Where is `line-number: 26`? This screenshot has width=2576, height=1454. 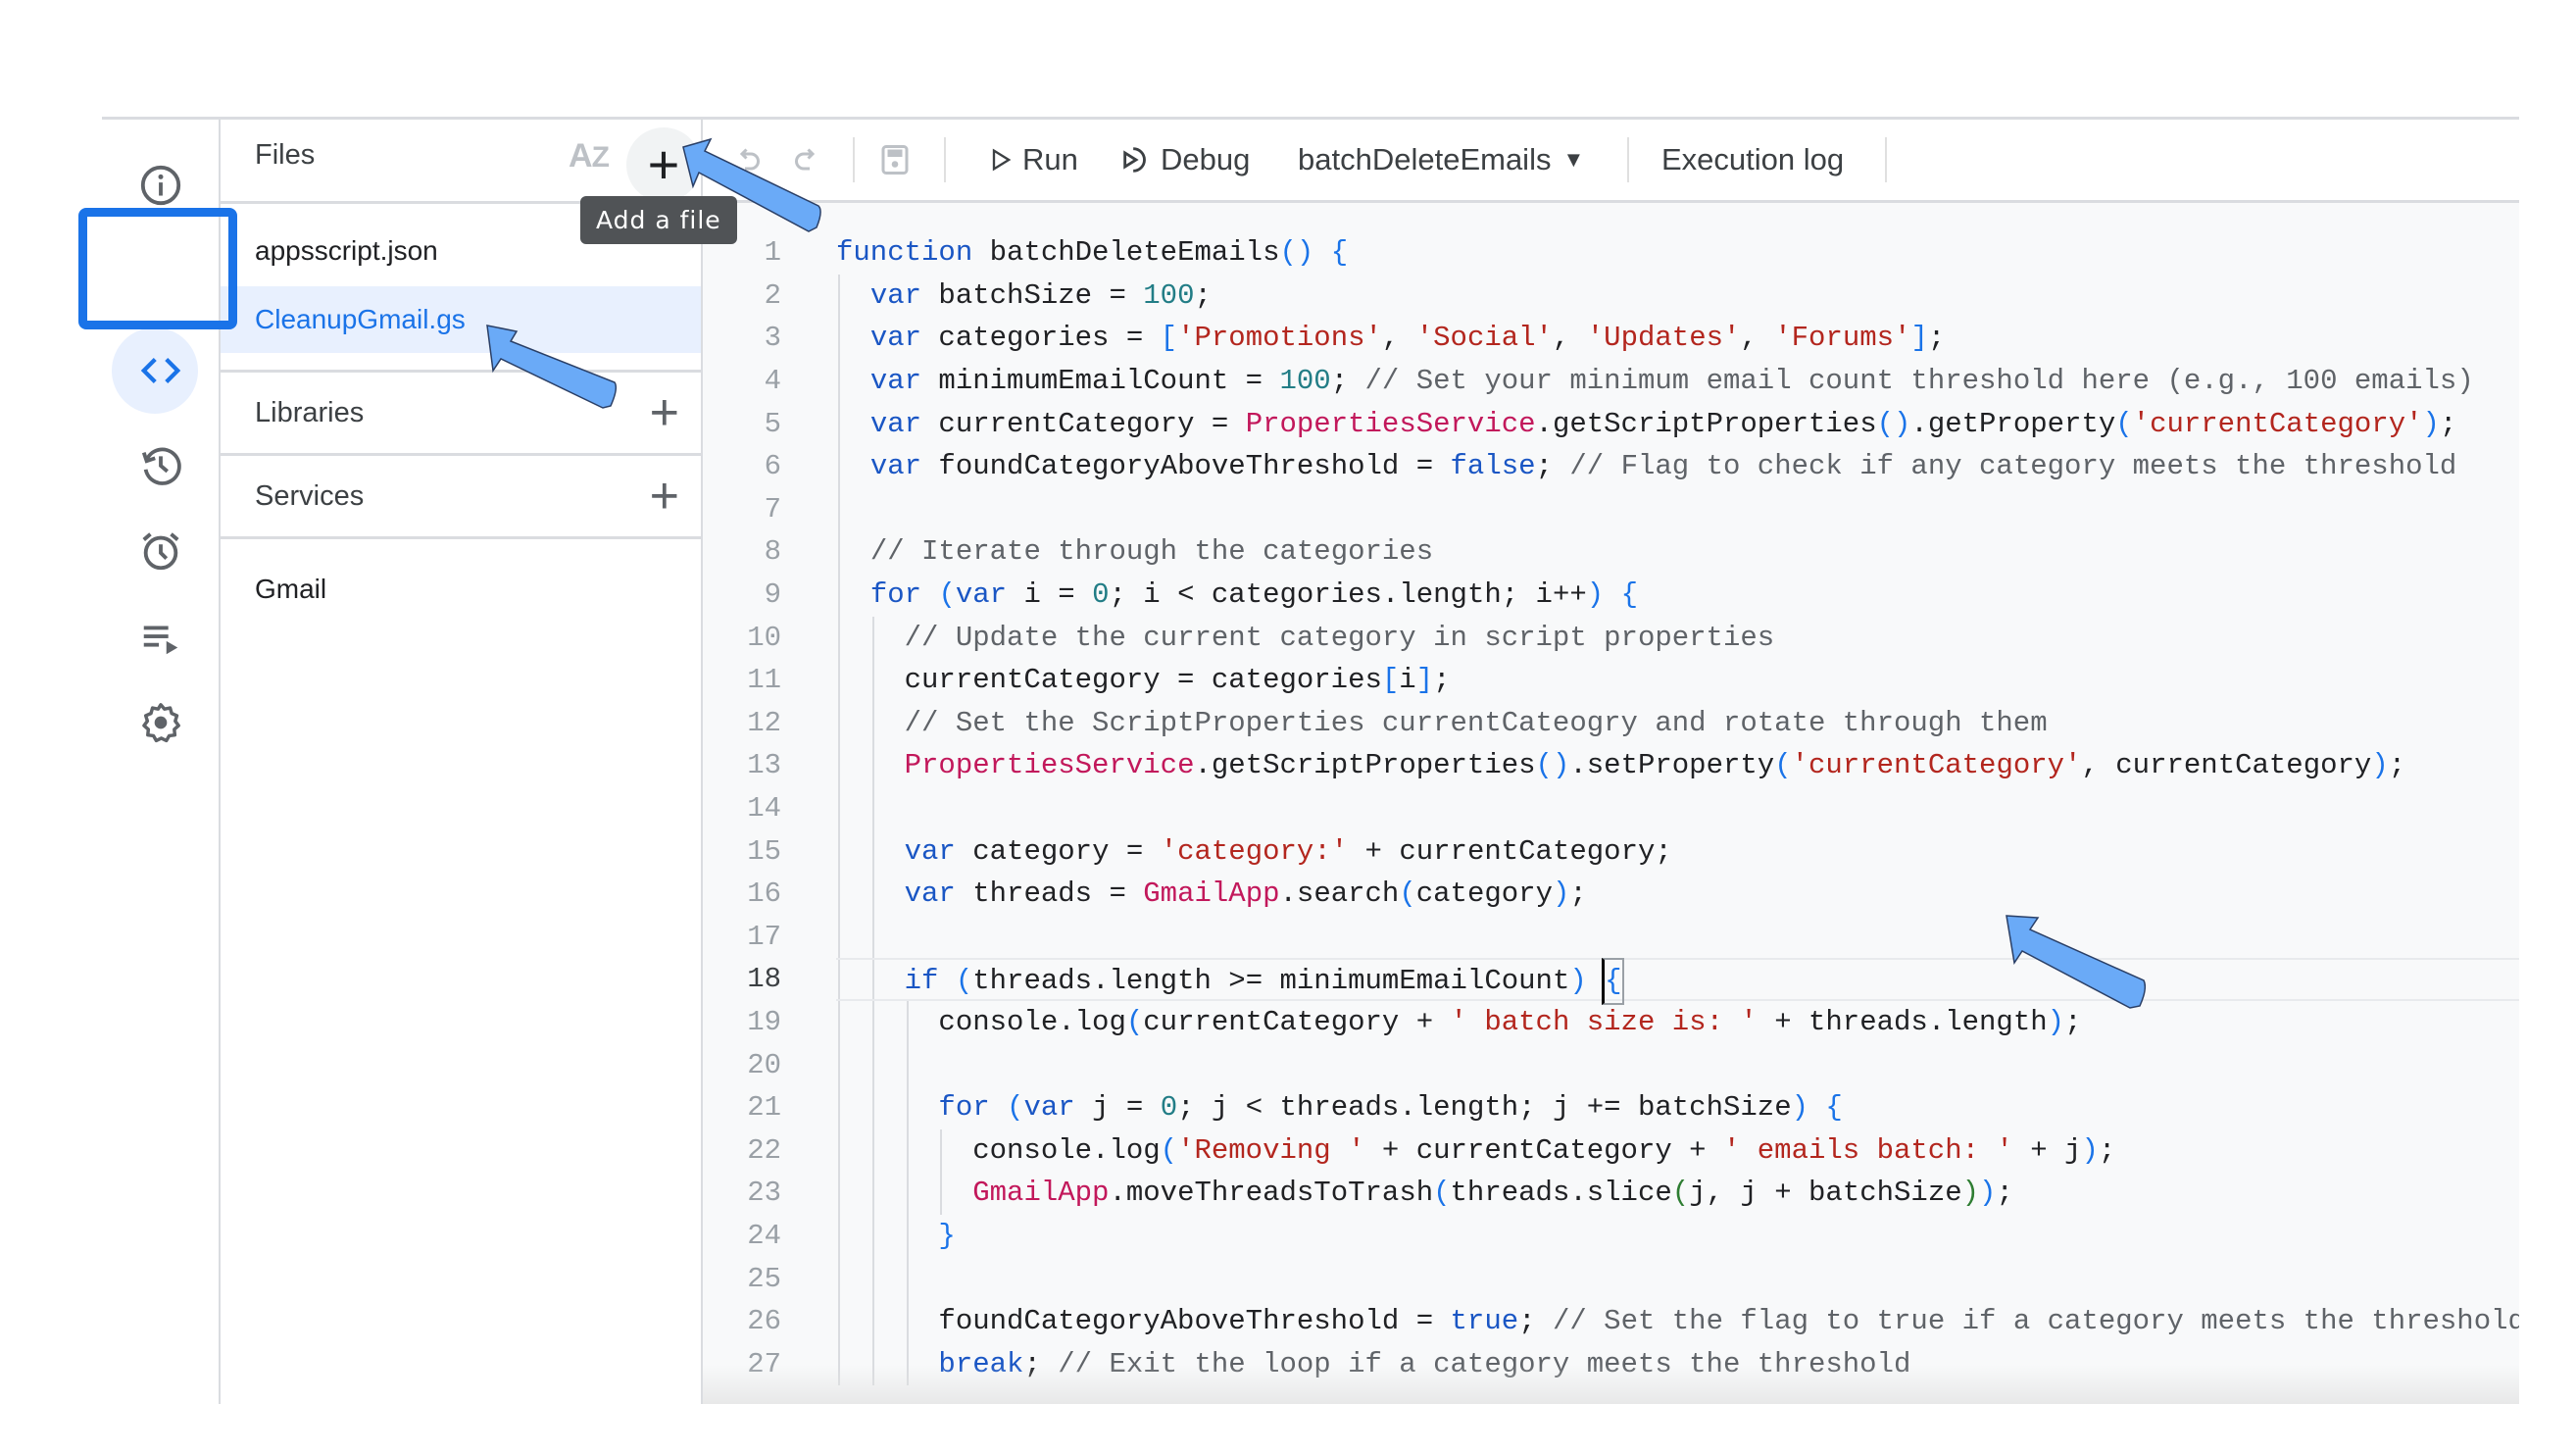 line-number: 26 is located at coordinates (764, 1321).